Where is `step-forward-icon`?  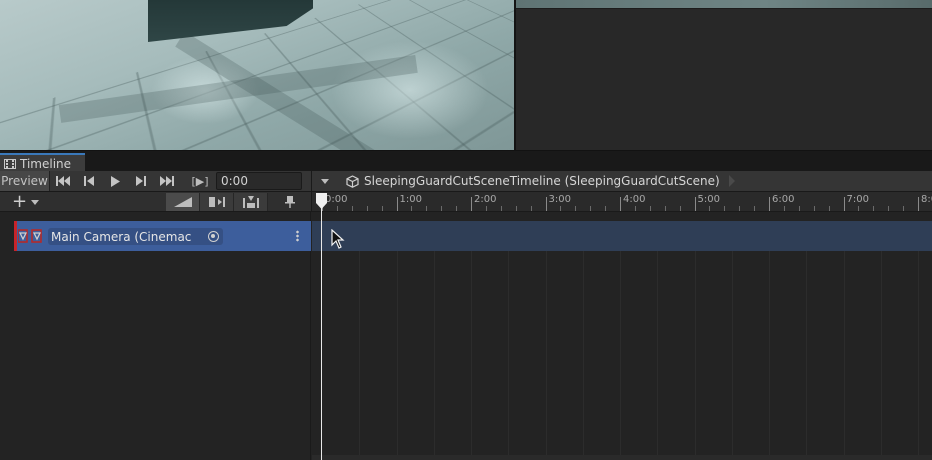
step-forward-icon is located at coordinates (141, 181).